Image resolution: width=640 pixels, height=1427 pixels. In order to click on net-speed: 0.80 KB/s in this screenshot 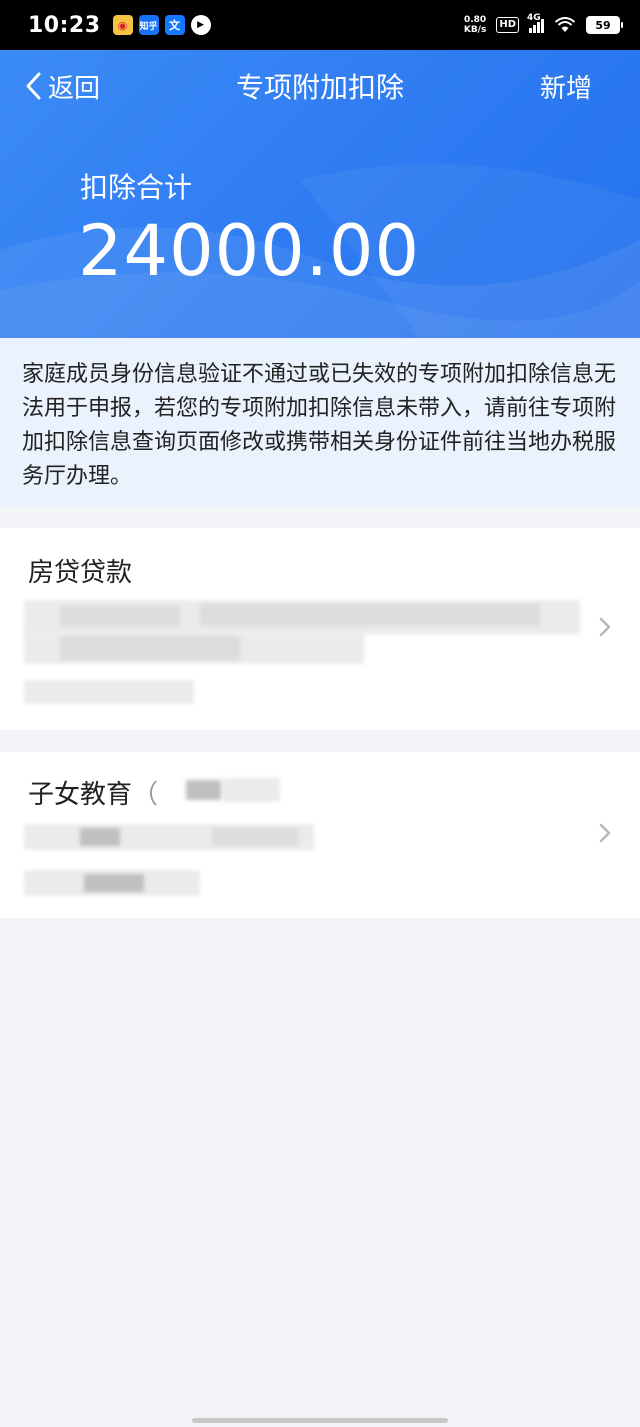, I will do `click(475, 25)`.